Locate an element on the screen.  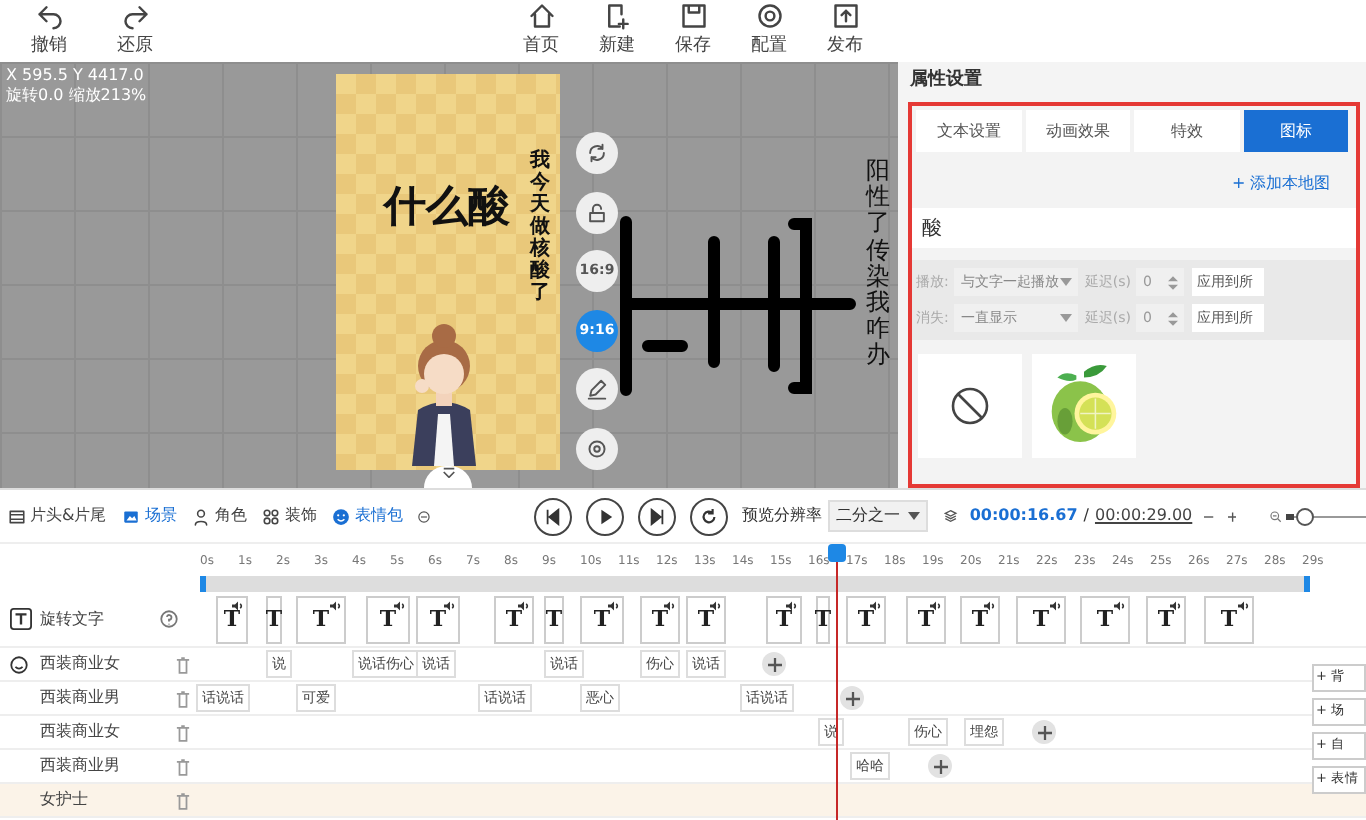
timeline-tab: 片头&片尾 is located at coordinates (57, 516).